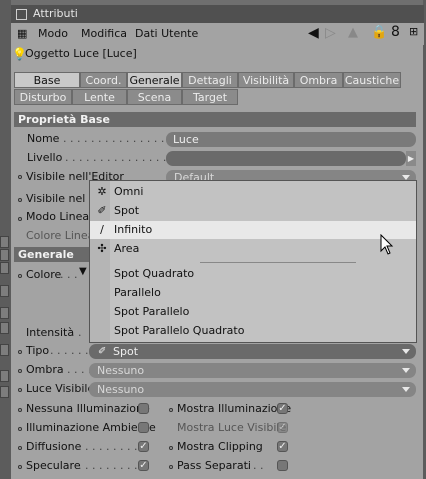  Describe the element at coordinates (253, 192) in the screenshot. I see `popup-item-omni: ✲ Omni` at that location.